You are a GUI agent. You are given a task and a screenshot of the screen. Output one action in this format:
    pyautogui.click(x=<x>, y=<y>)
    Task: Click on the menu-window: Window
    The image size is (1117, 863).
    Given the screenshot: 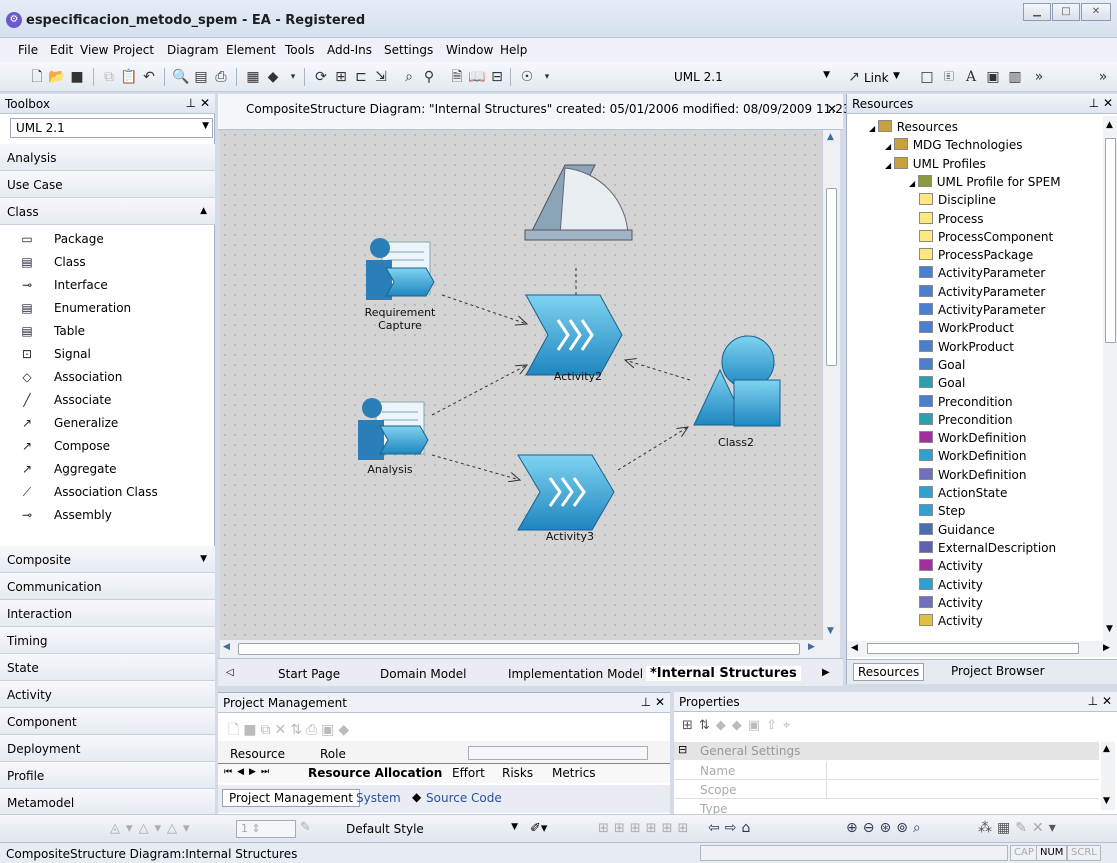 What is the action you would take?
    pyautogui.click(x=469, y=50)
    